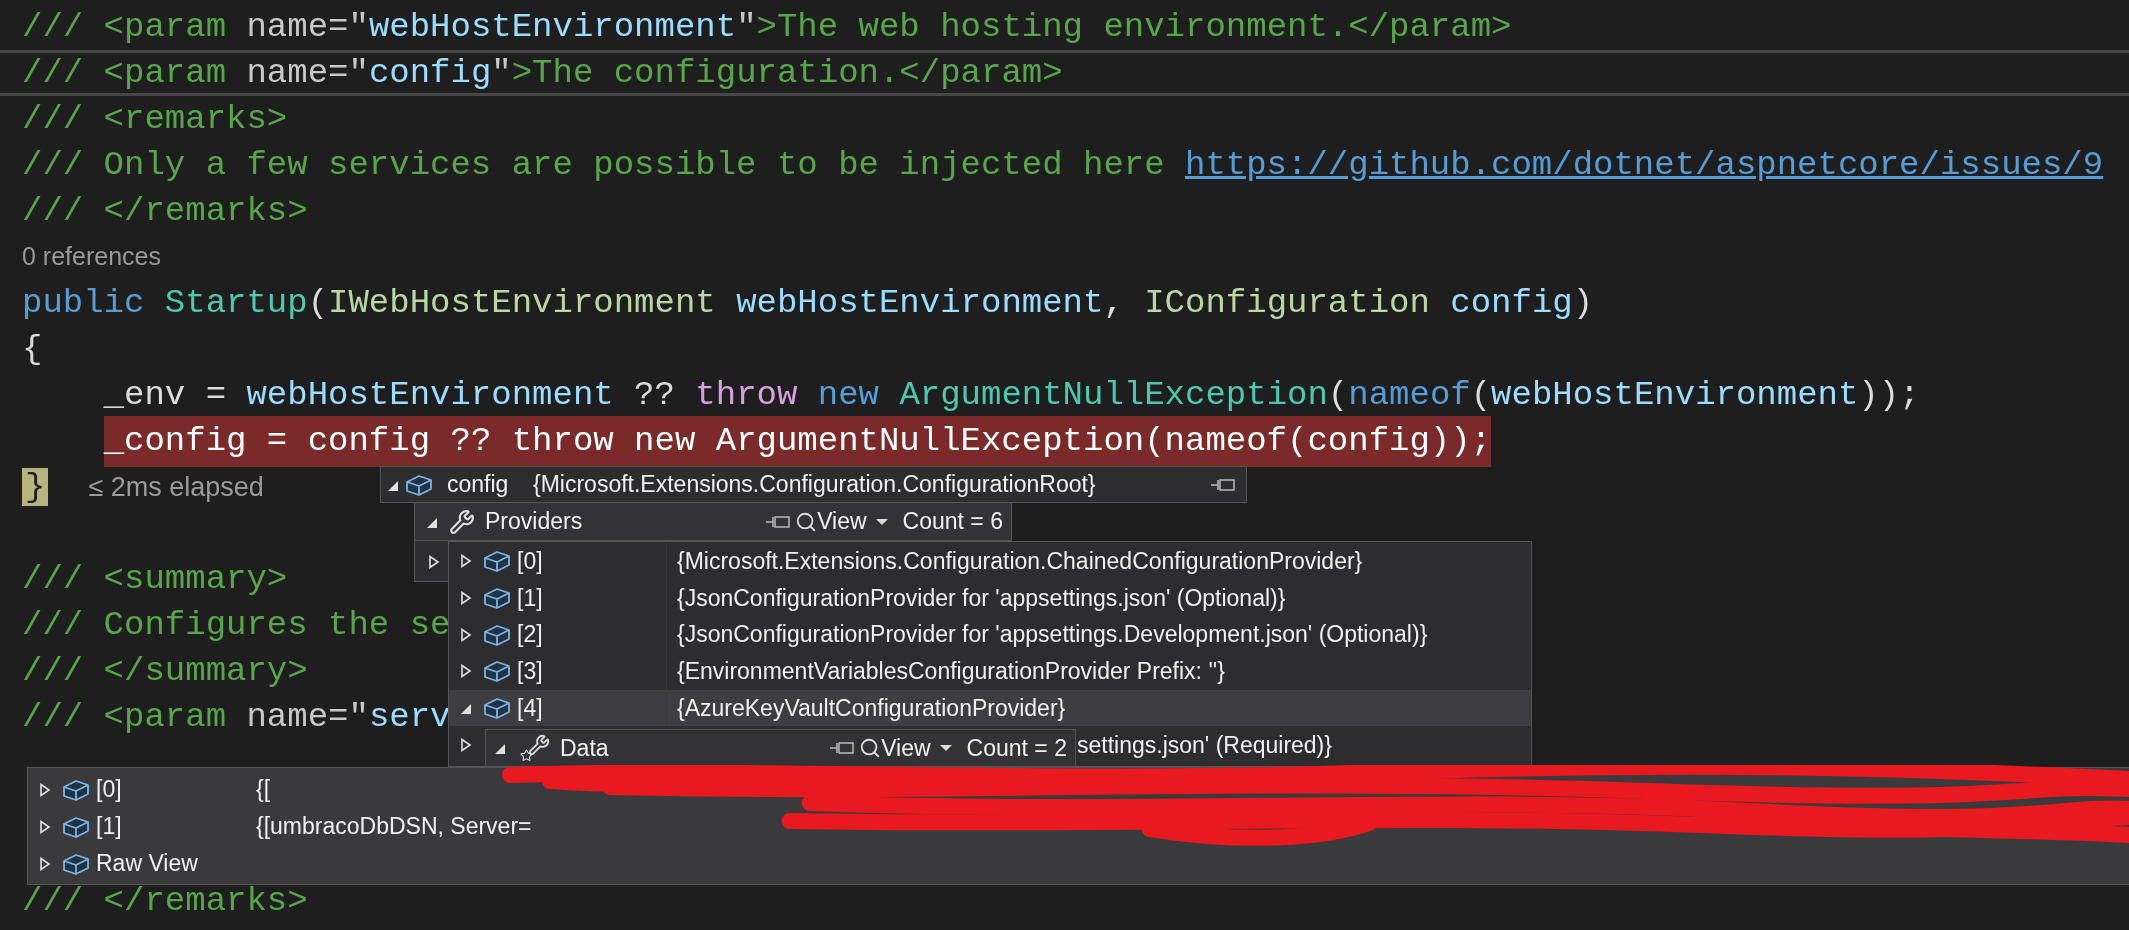 The image size is (2129, 930). What do you see at coordinates (165, 671) in the screenshot?
I see `code-text: /// </summary>` at bounding box center [165, 671].